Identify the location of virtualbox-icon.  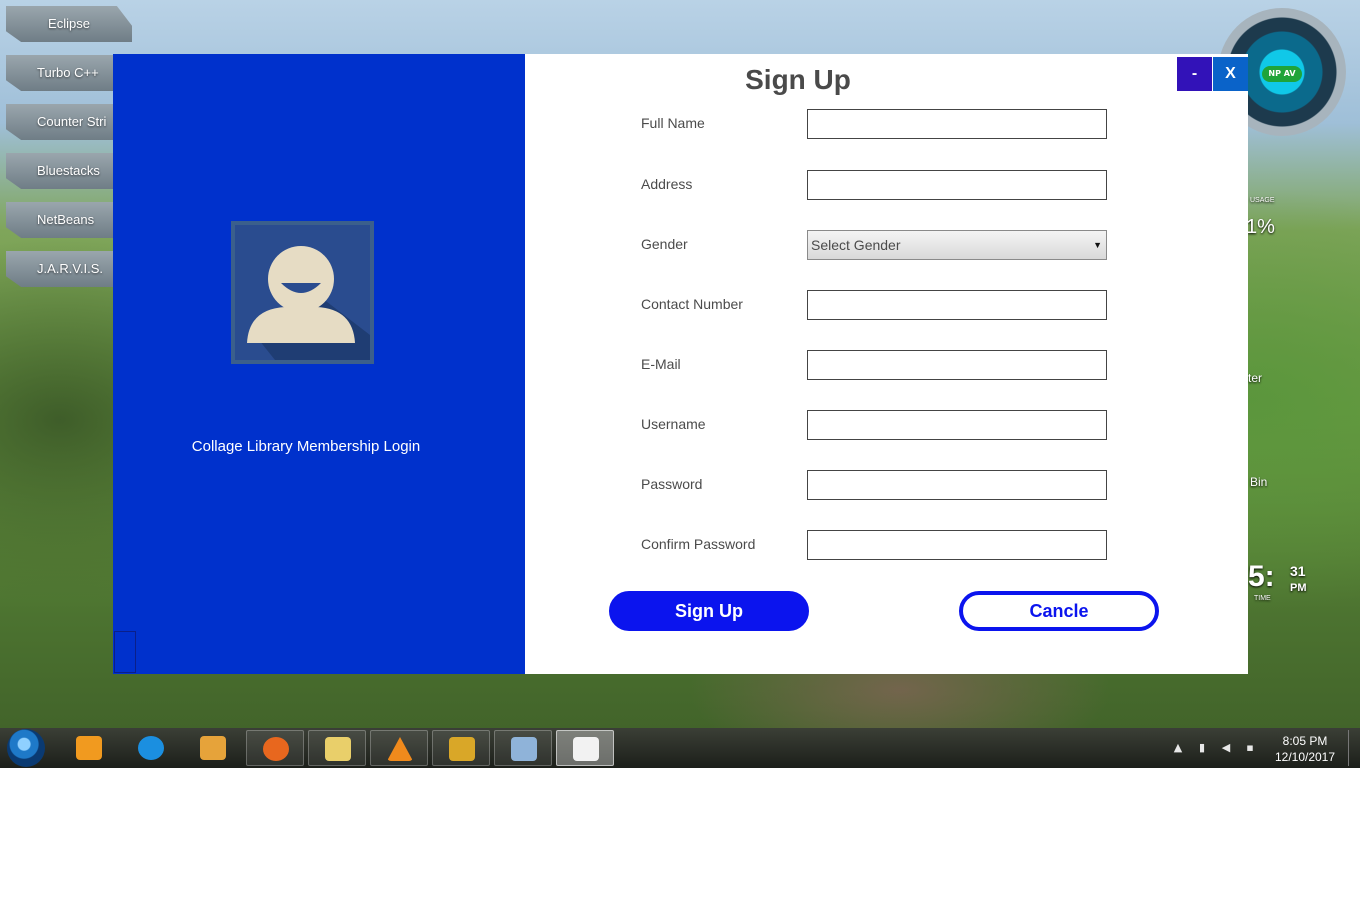
(524, 749).